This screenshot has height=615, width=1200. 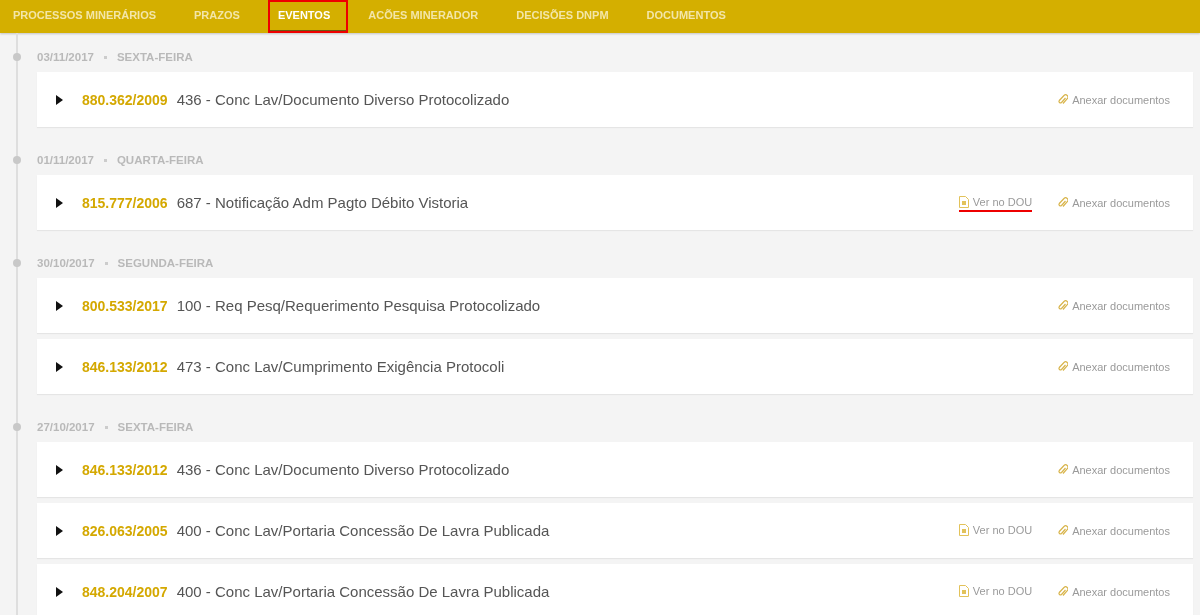 What do you see at coordinates (566, 16) in the screenshot?
I see `nav-tab: DECISÕES DNPM` at bounding box center [566, 16].